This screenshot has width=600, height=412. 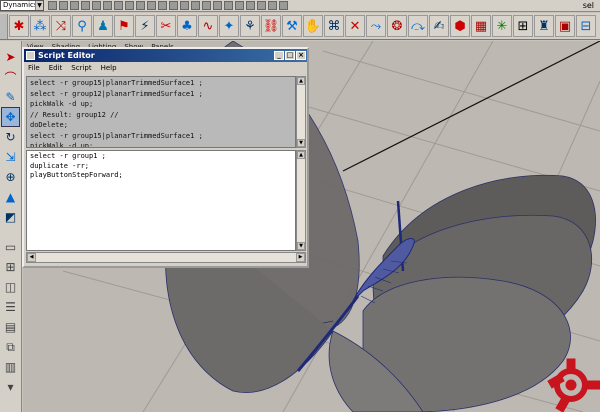 I want to click on status-line-icons, so click(x=168, y=5).